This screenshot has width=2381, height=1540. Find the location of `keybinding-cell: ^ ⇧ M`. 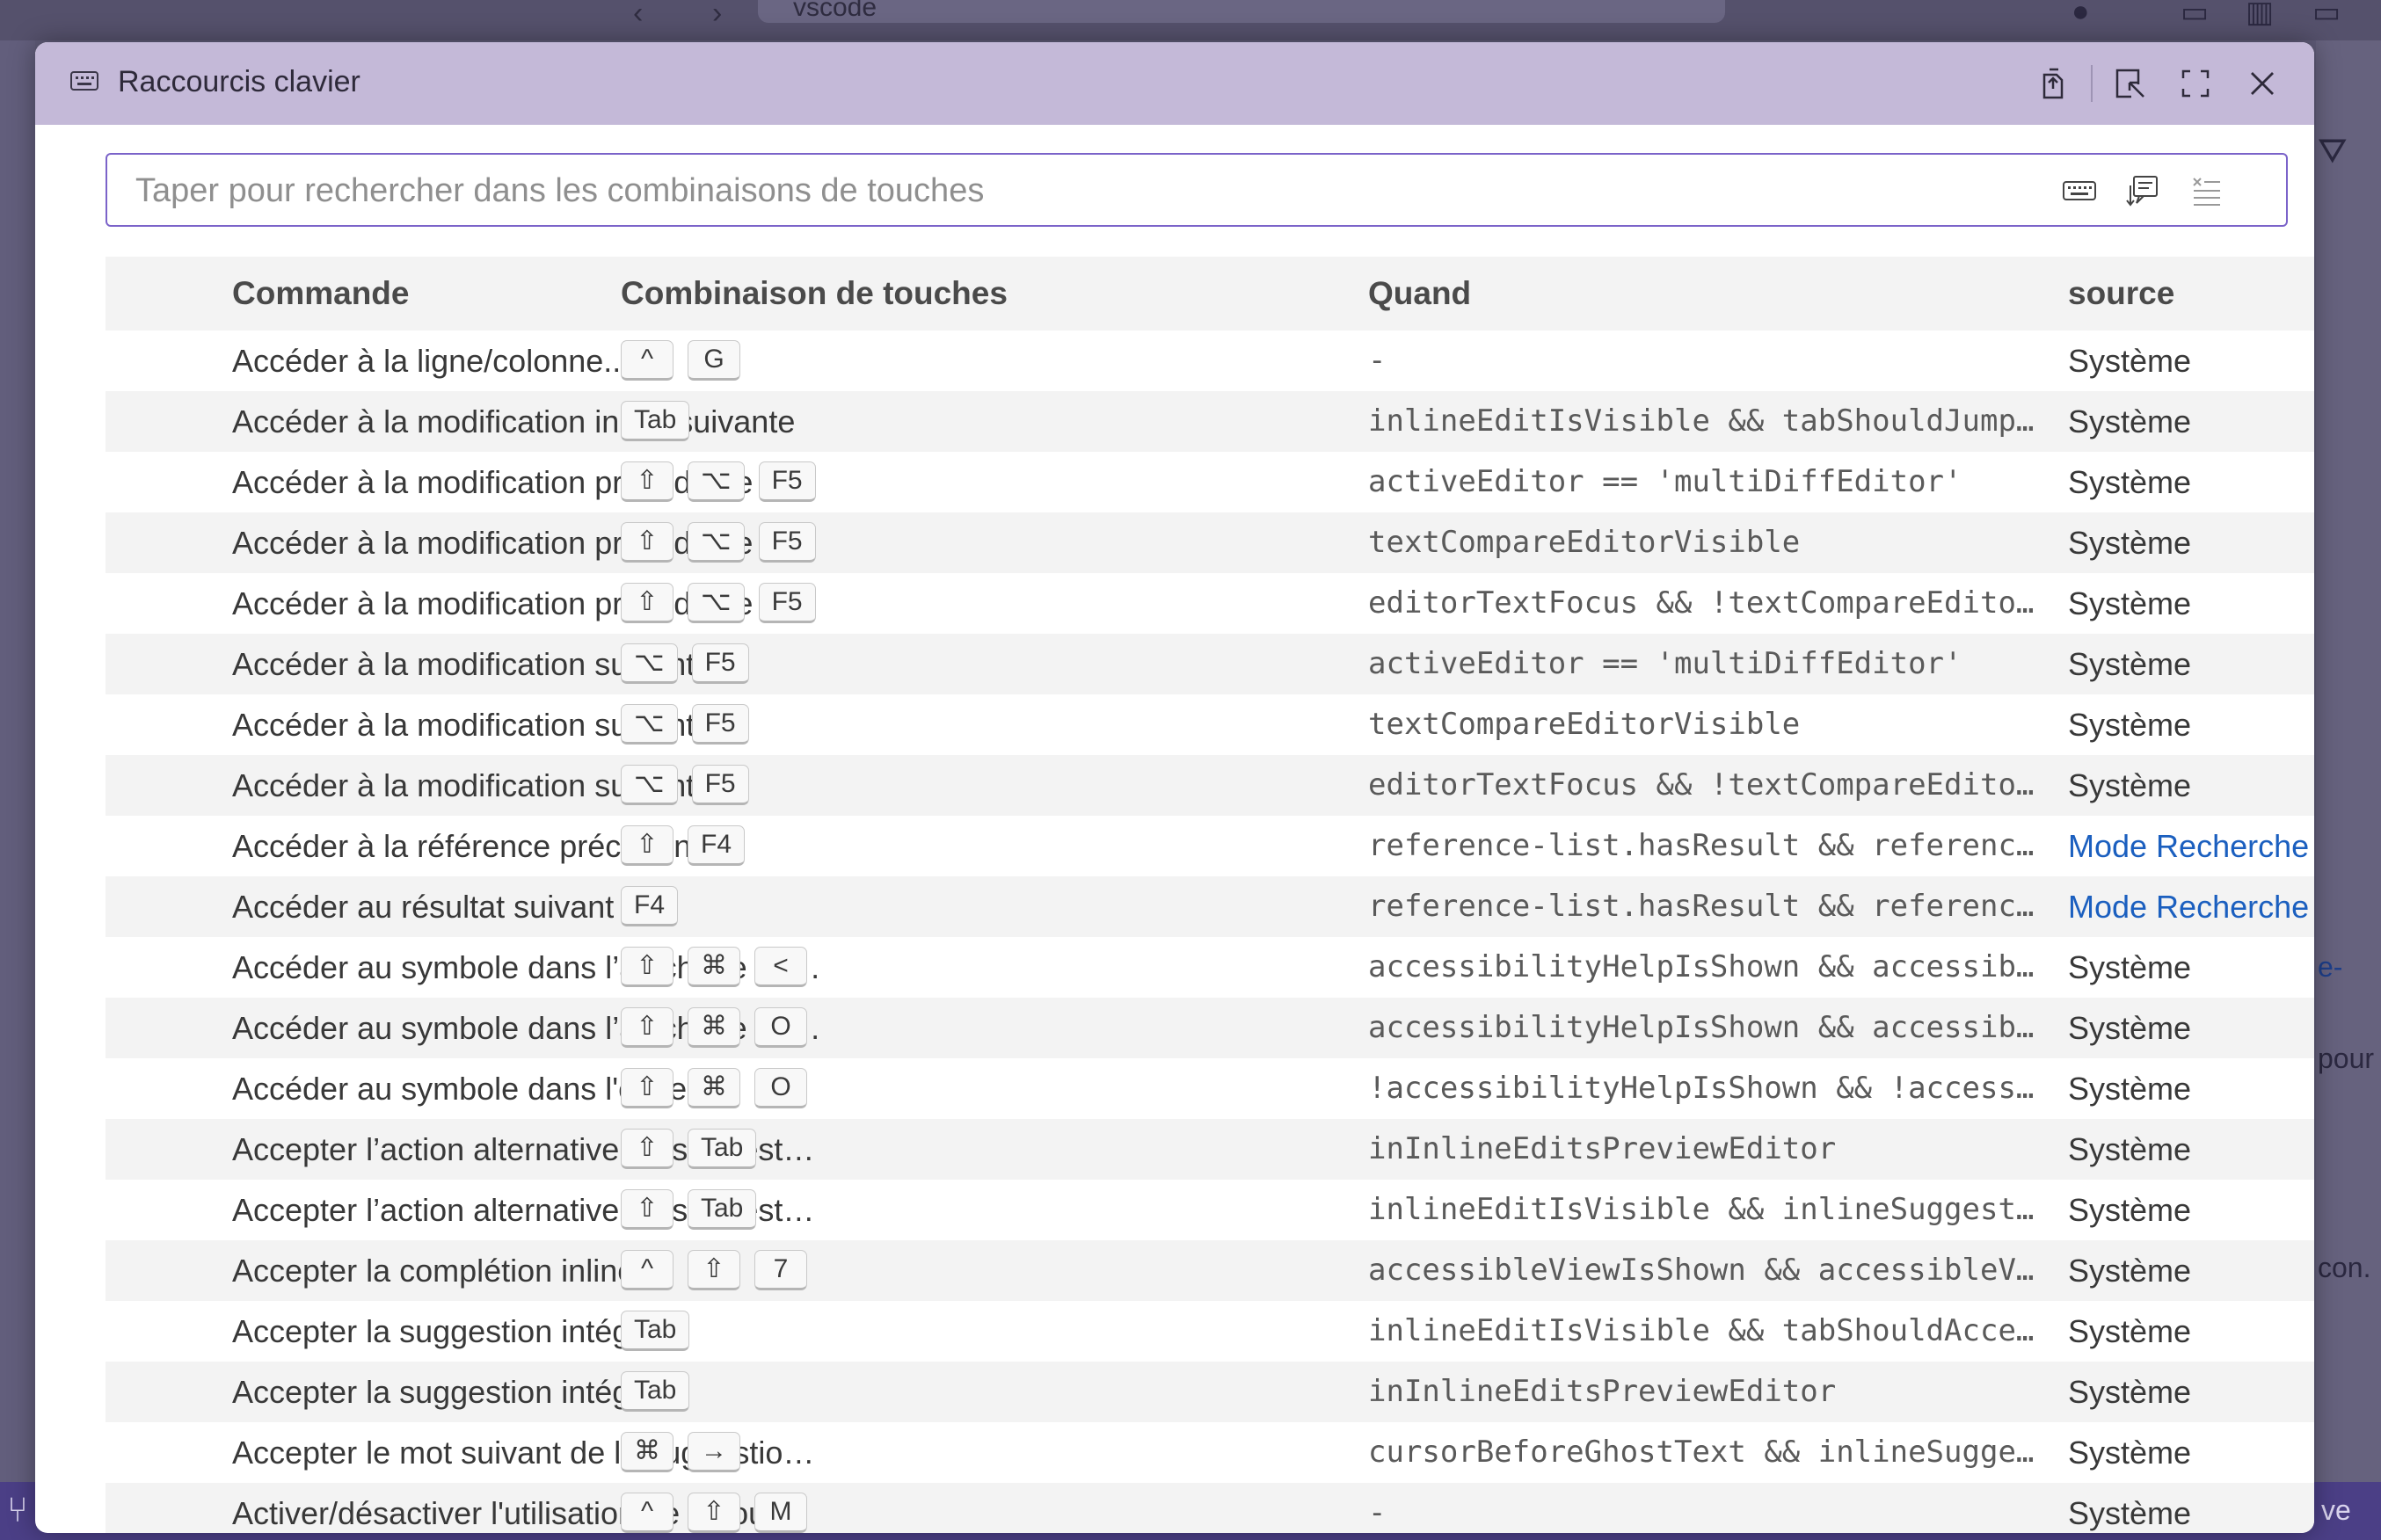

keybinding-cell: ^ ⇧ M is located at coordinates (832, 1508).